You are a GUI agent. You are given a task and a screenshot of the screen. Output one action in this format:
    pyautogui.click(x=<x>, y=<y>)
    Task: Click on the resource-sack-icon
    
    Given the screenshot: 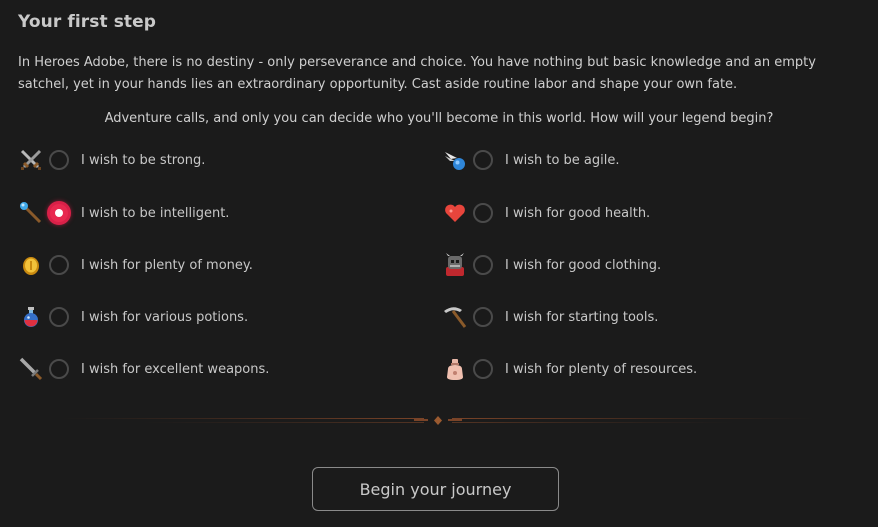 What is the action you would take?
    pyautogui.click(x=455, y=369)
    